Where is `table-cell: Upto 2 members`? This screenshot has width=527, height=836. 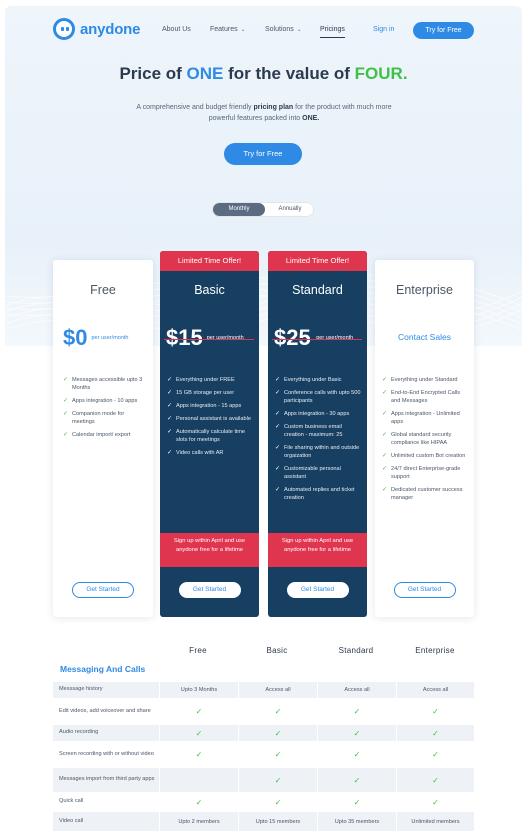
table-cell: Upto 2 members is located at coordinates (198, 821).